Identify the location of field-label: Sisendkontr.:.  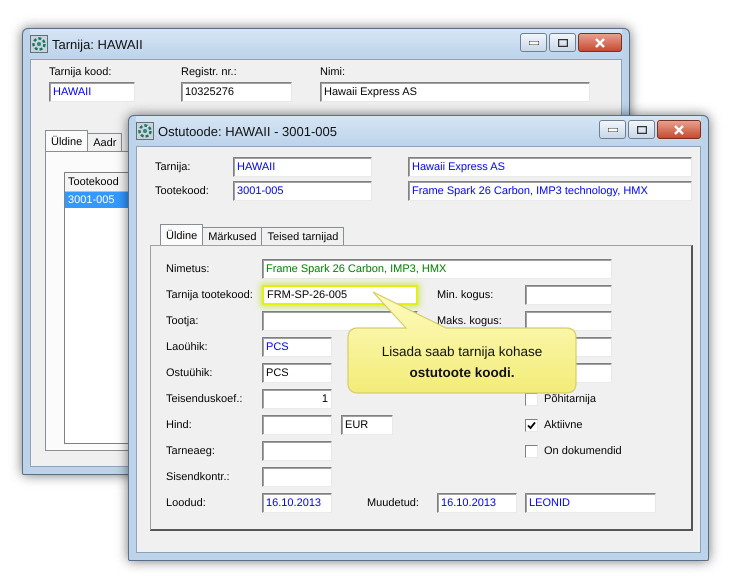
(198, 477).